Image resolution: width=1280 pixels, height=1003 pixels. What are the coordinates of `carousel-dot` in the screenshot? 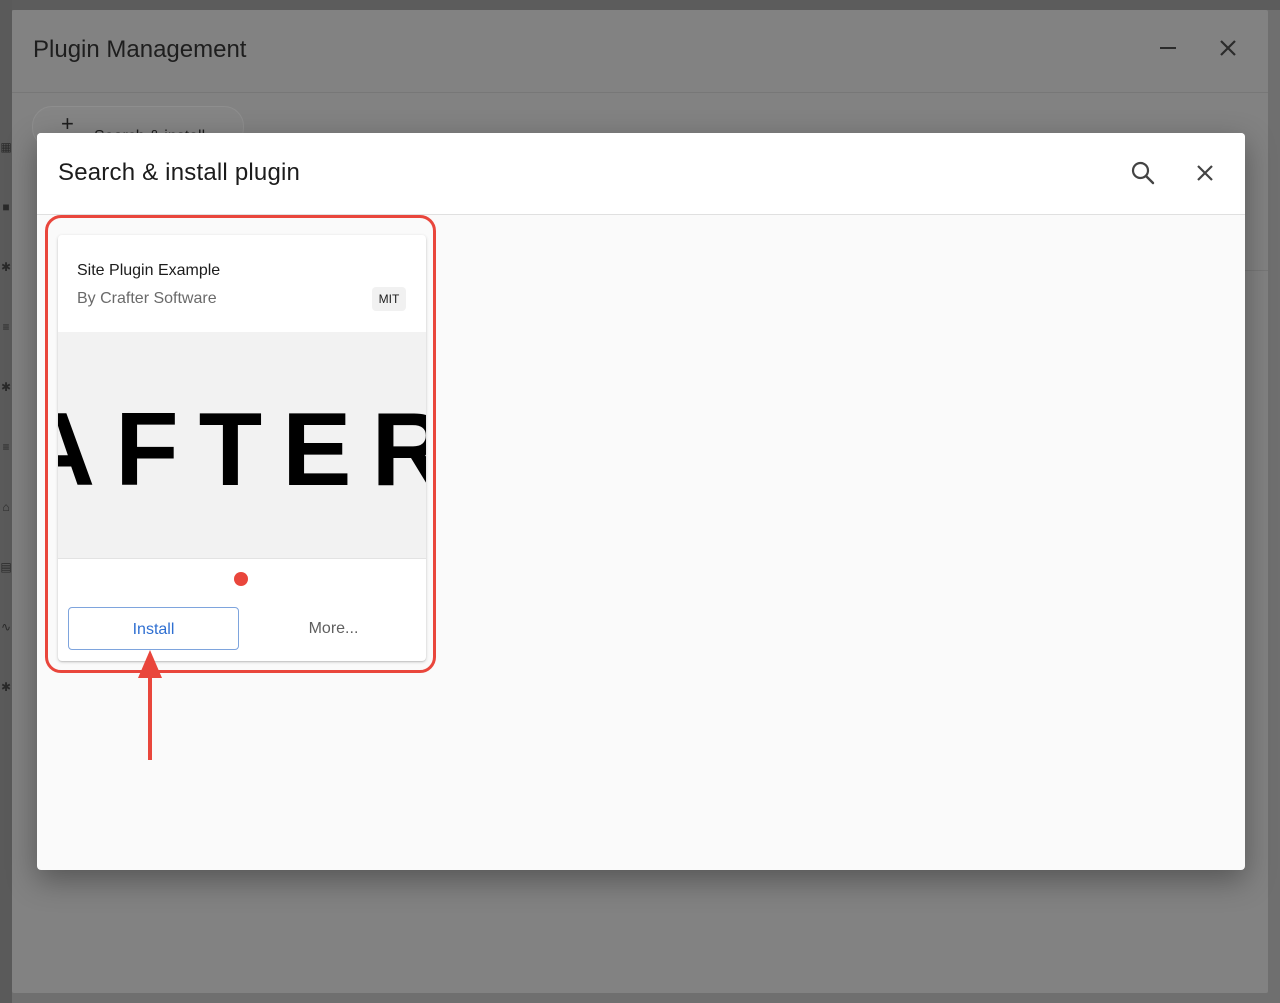 It's located at (241, 579).